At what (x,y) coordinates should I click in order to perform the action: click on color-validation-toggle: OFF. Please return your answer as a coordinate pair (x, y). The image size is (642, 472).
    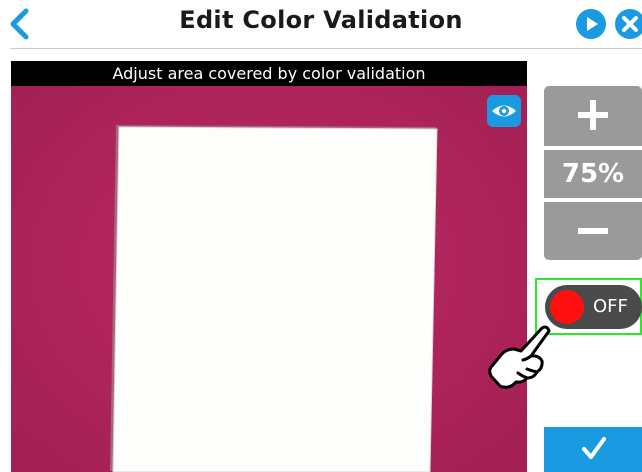
    Looking at the image, I should click on (593, 307).